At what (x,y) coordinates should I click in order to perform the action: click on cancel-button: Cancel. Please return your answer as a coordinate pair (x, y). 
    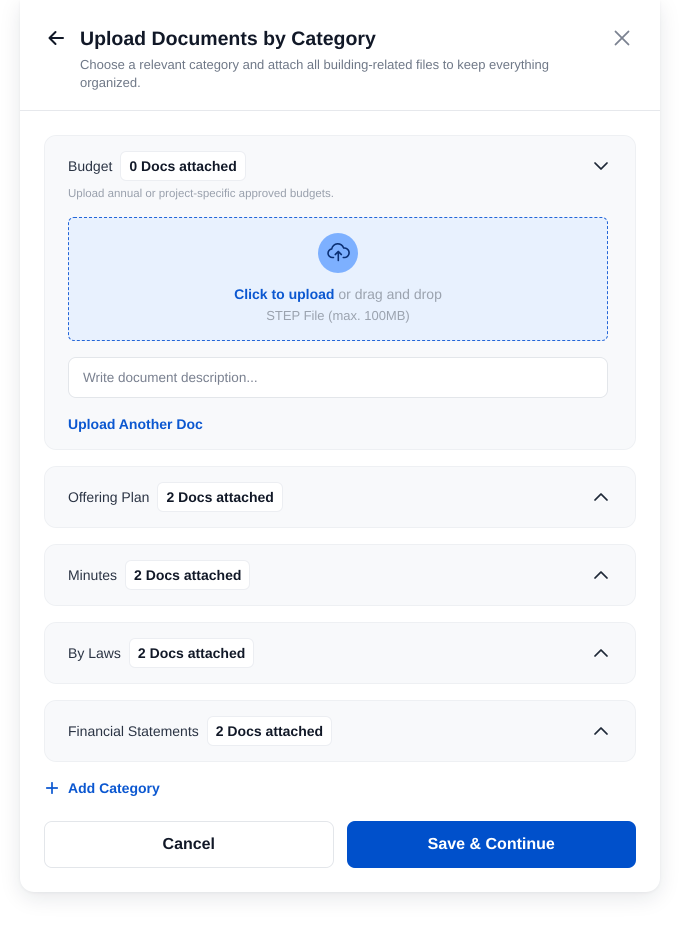
    Looking at the image, I should click on (189, 844).